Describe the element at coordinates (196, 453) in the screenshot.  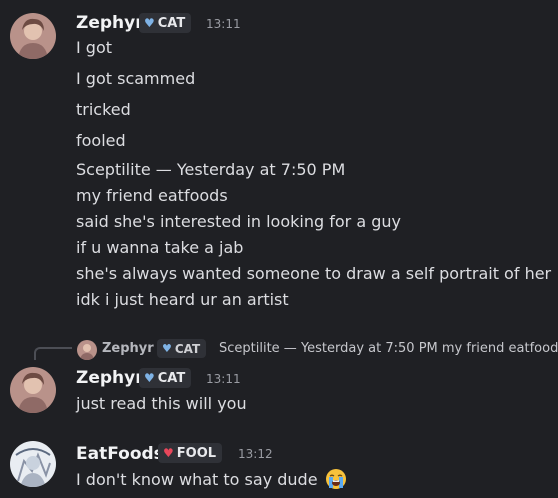
I see `role-tag-label: FOOL` at that location.